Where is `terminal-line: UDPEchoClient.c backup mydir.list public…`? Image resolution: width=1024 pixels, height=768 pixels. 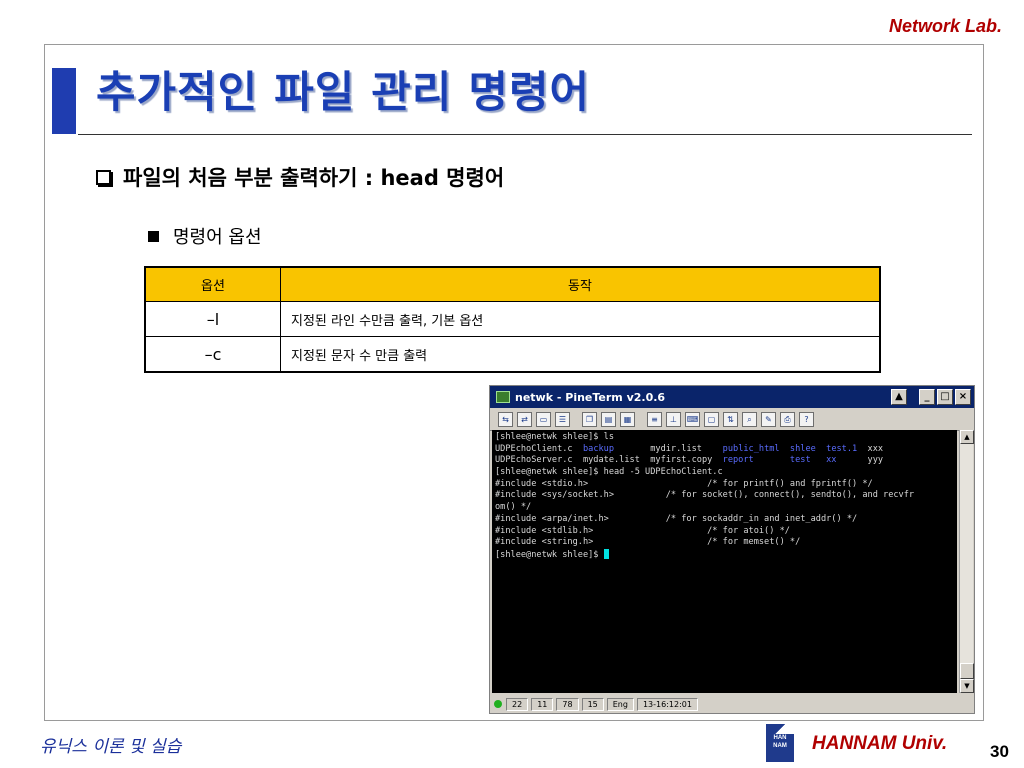
terminal-line: UDPEchoClient.c backup mydir.list public… is located at coordinates (726, 450).